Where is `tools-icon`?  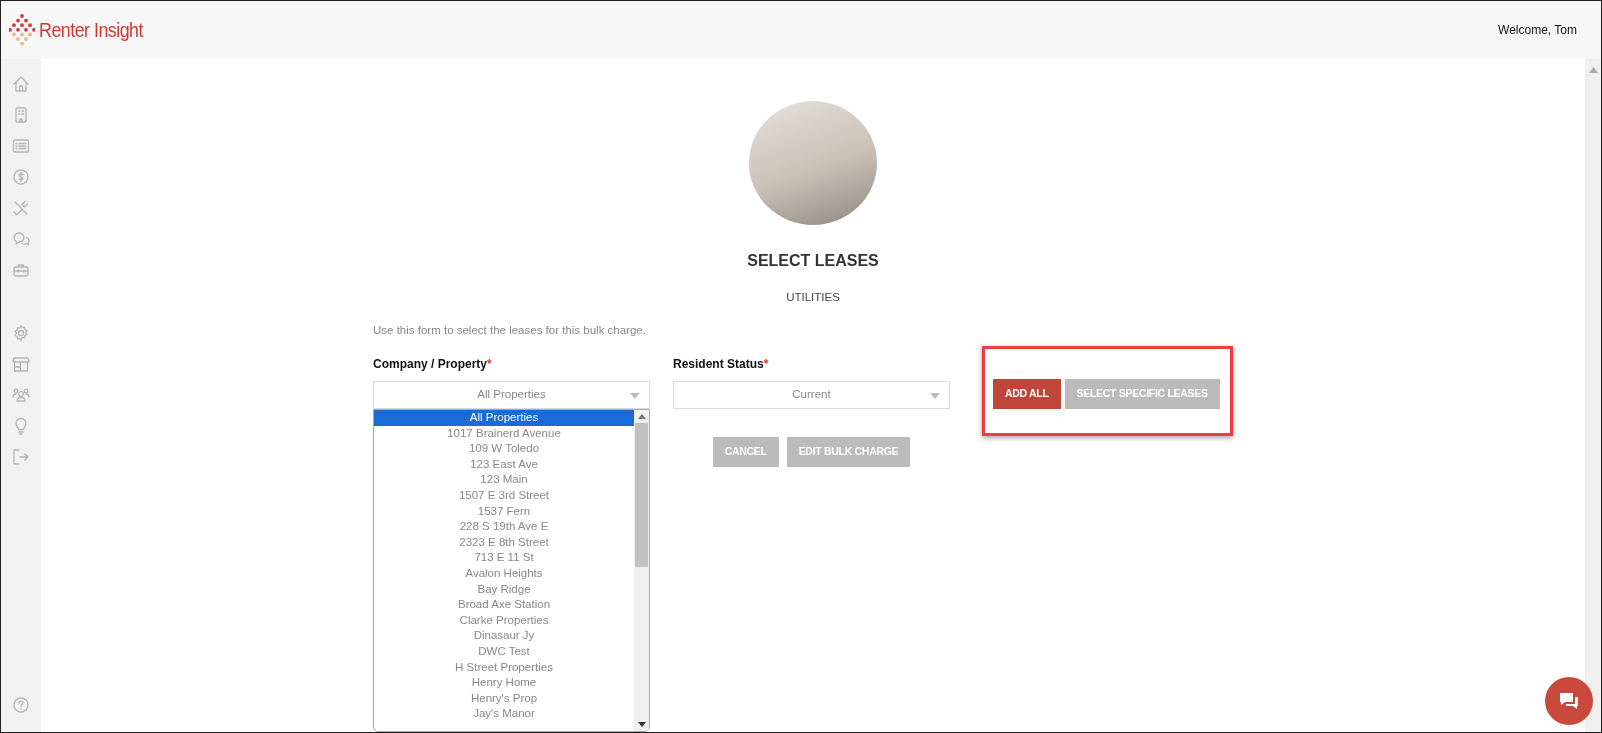
tools-icon is located at coordinates (21, 207).